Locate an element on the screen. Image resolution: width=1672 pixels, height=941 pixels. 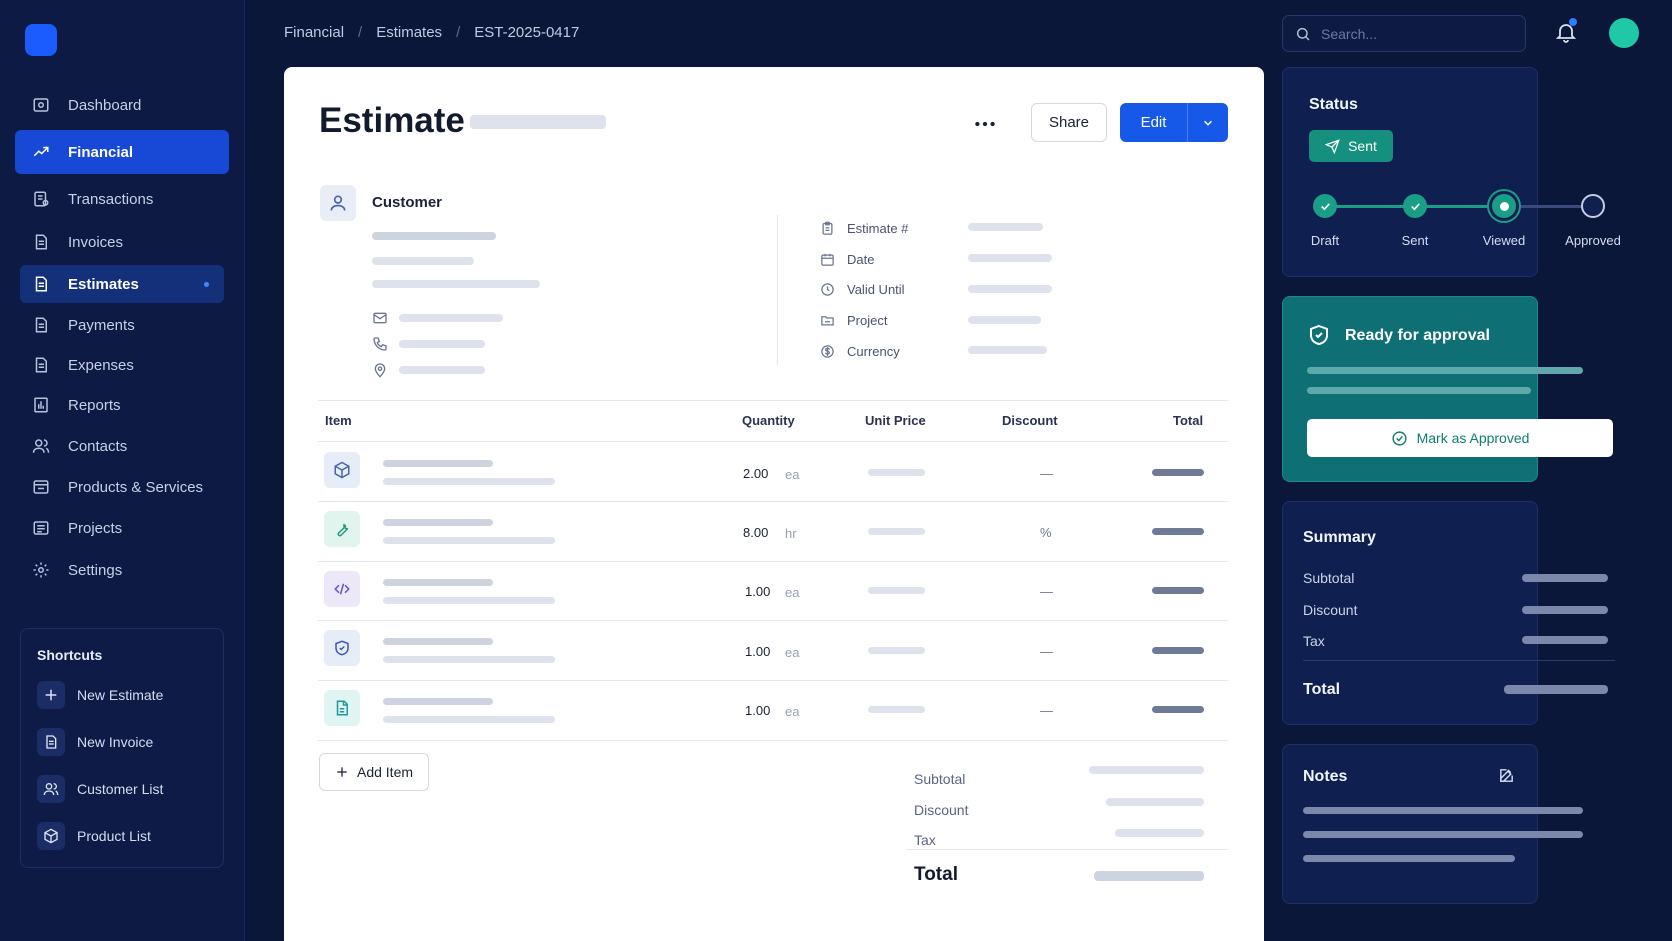
sidebar-item-products-services: Products & Services is located at coordinates (122, 487).